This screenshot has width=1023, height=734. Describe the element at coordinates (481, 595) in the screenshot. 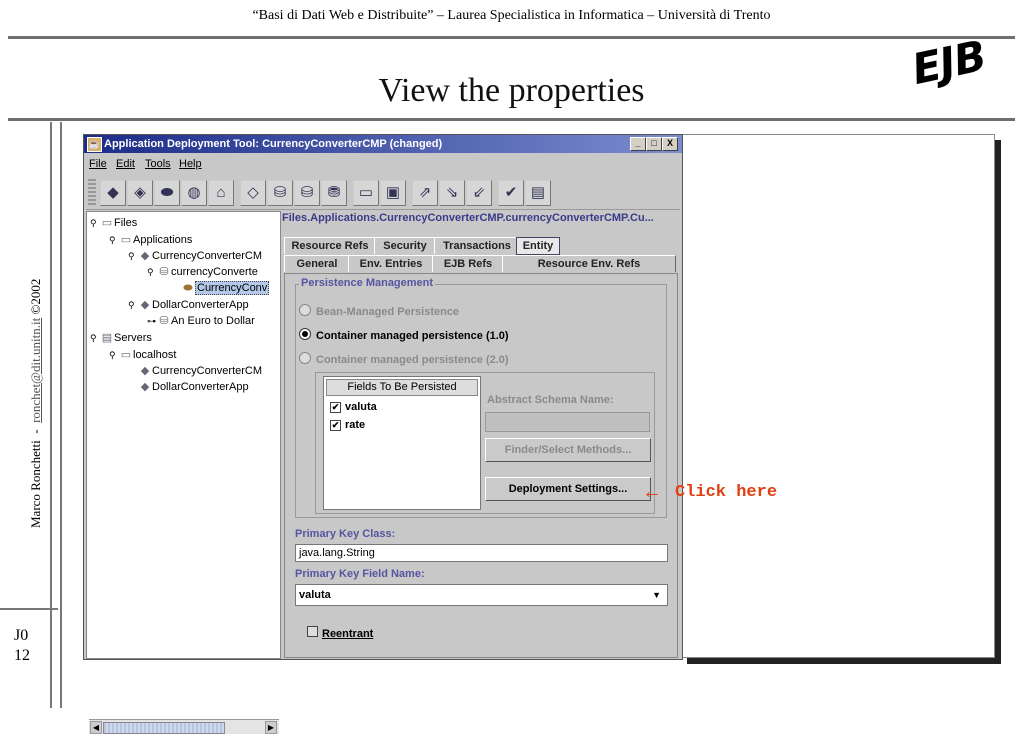

I see `primary-key-field-select: valuta ▼` at that location.